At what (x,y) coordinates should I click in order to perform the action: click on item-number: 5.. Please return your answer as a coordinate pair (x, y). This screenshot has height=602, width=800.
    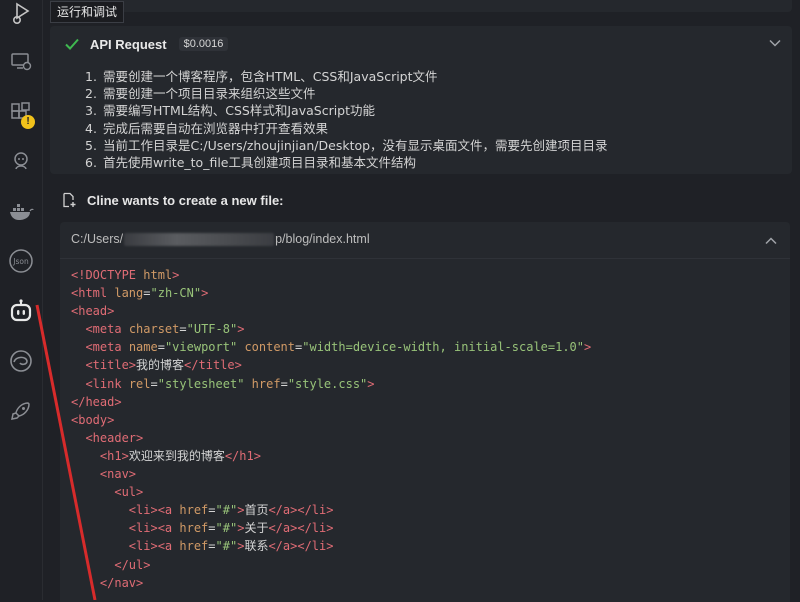
    Looking at the image, I should click on (91, 145).